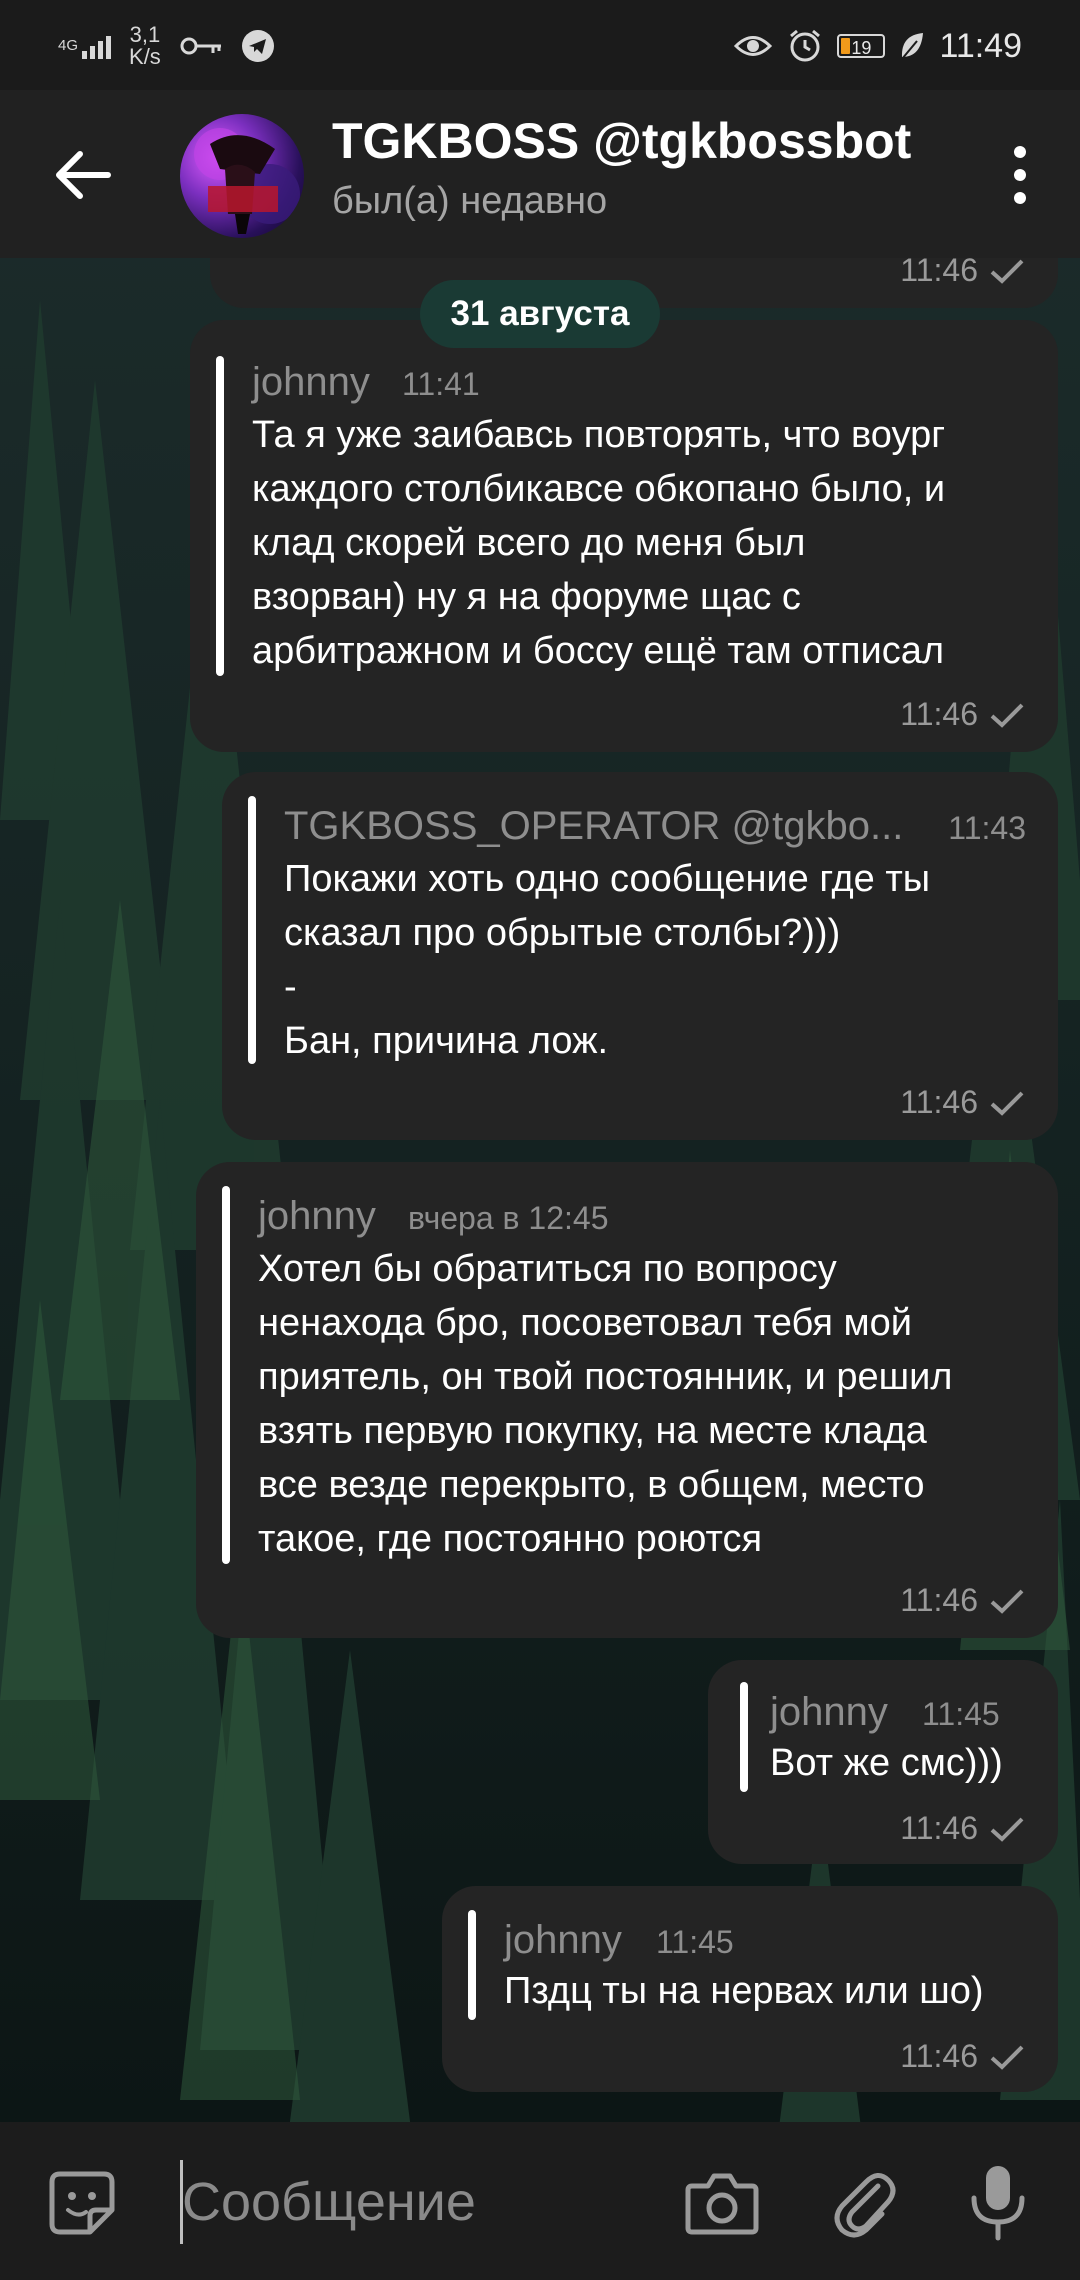 This screenshot has height=2280, width=1080. I want to click on reply-time: 11:41, so click(441, 384).